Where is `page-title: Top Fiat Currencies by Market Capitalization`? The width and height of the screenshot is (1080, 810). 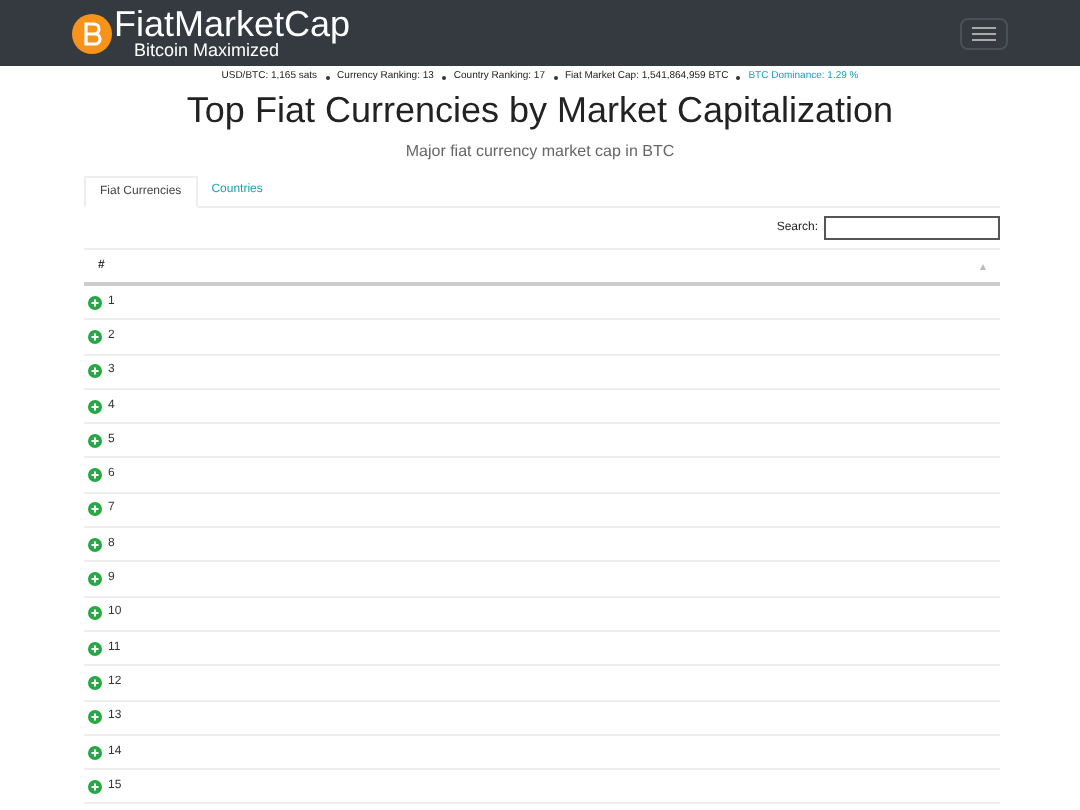 page-title: Top Fiat Currencies by Market Capitalization is located at coordinates (540, 110).